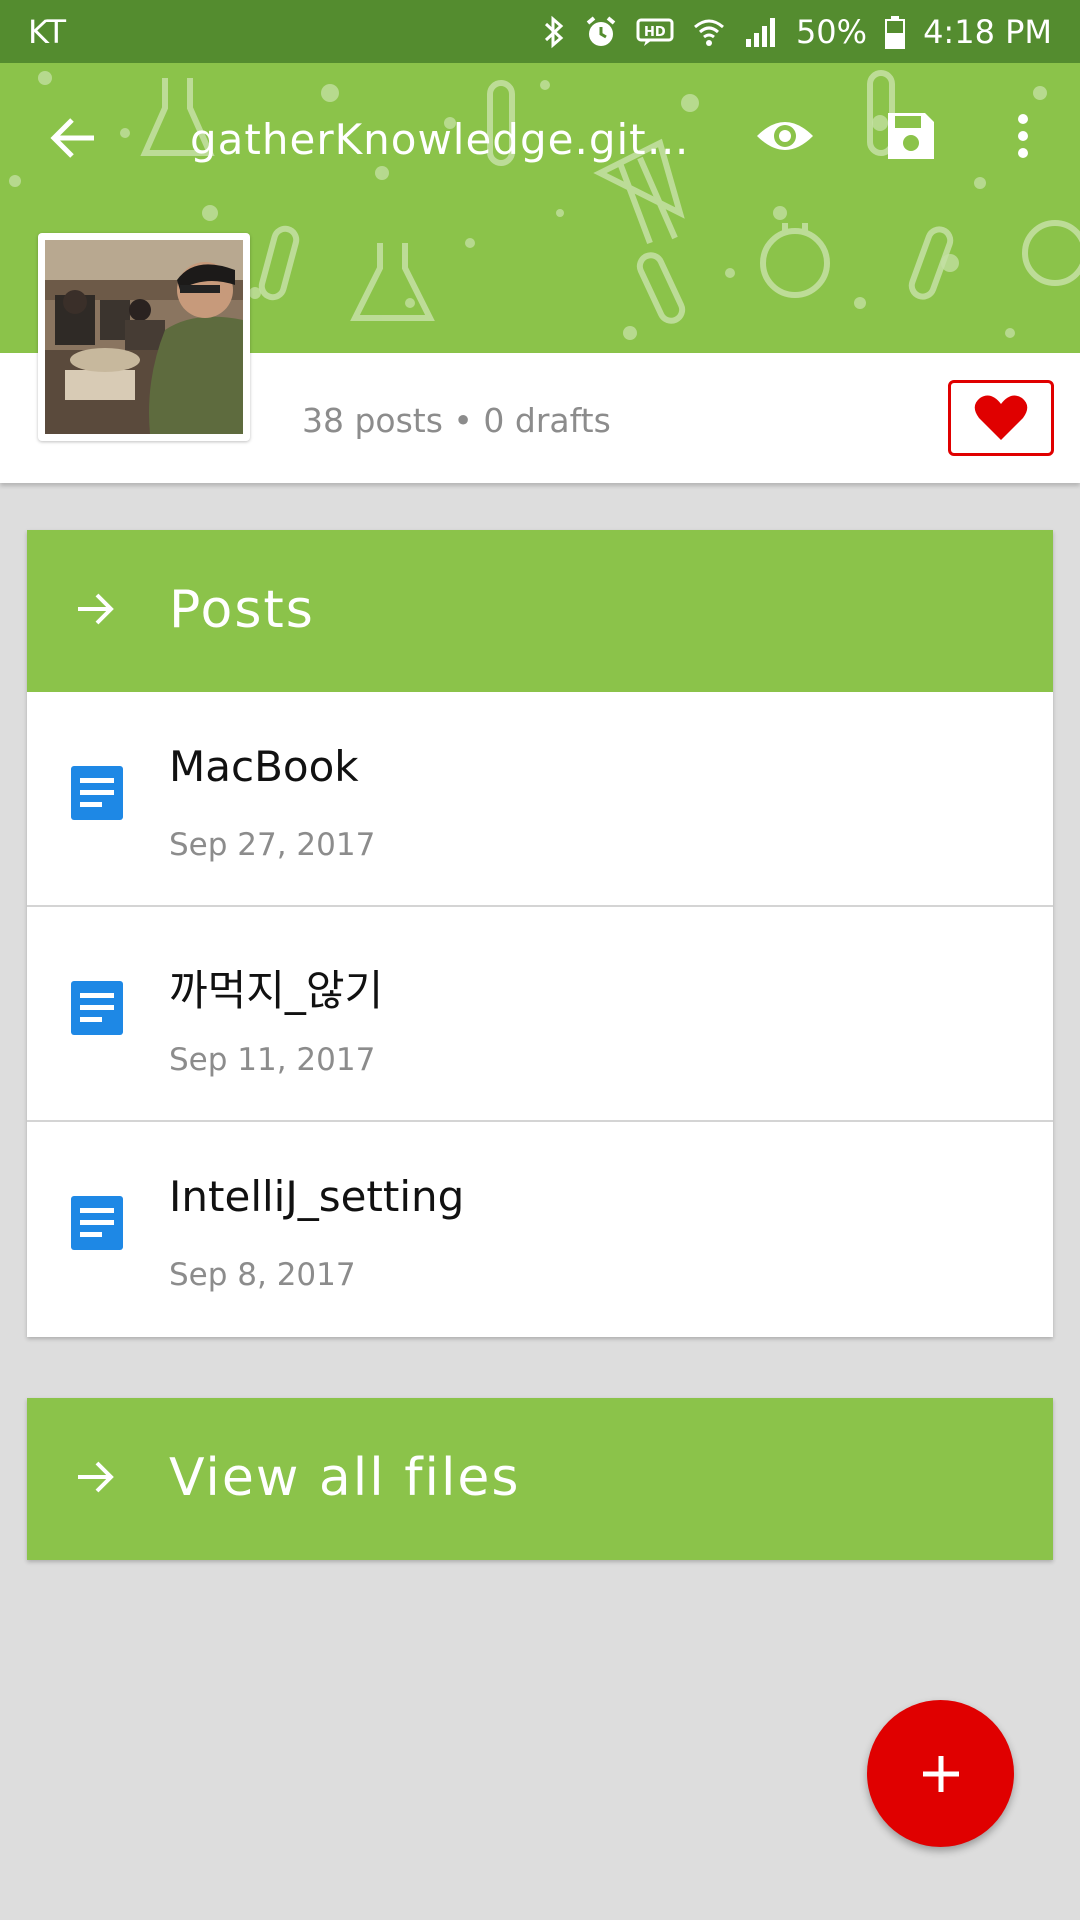 The height and width of the screenshot is (1920, 1080). Describe the element at coordinates (895, 32) in the screenshot. I see `battery-icon` at that location.